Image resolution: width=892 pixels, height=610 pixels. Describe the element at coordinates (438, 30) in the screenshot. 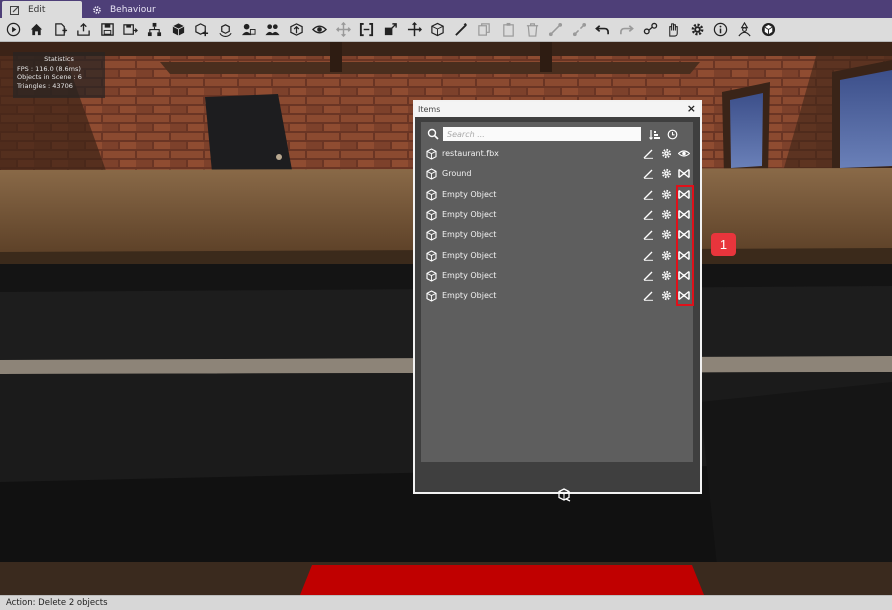

I see `box-button` at that location.